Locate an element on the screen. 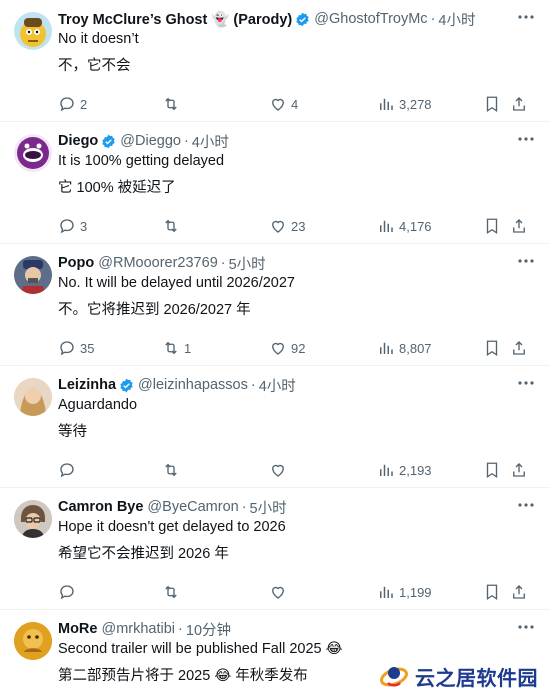 Image resolution: width=550 pixels, height=697 pixels. display-name: MoRe is located at coordinates (77, 629).